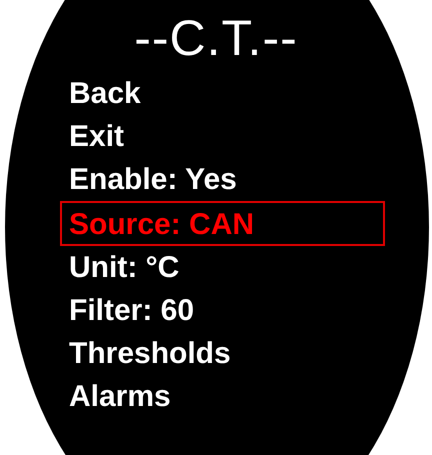 This screenshot has height=455, width=432. I want to click on screen-title: --C.T.--, so click(216, 38).